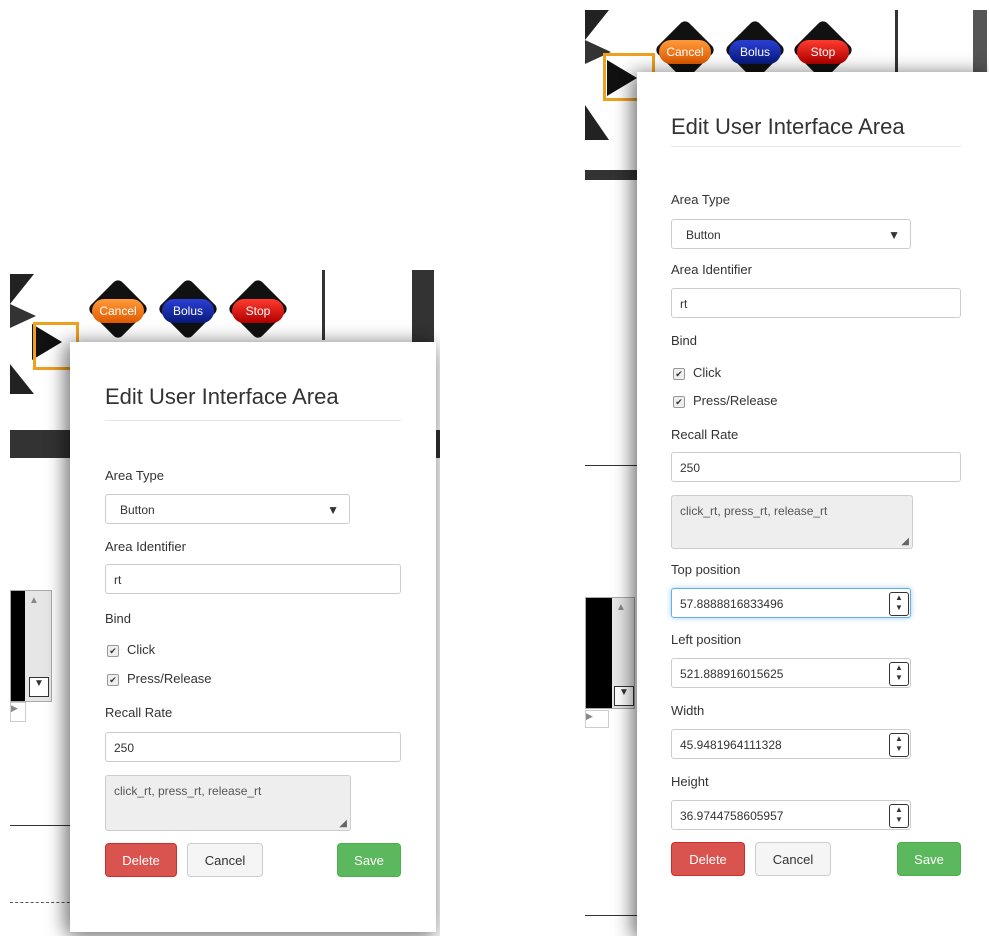 The height and width of the screenshot is (936, 989). What do you see at coordinates (732, 604) in the screenshot?
I see `top-position-value: 57.8888816833496` at bounding box center [732, 604].